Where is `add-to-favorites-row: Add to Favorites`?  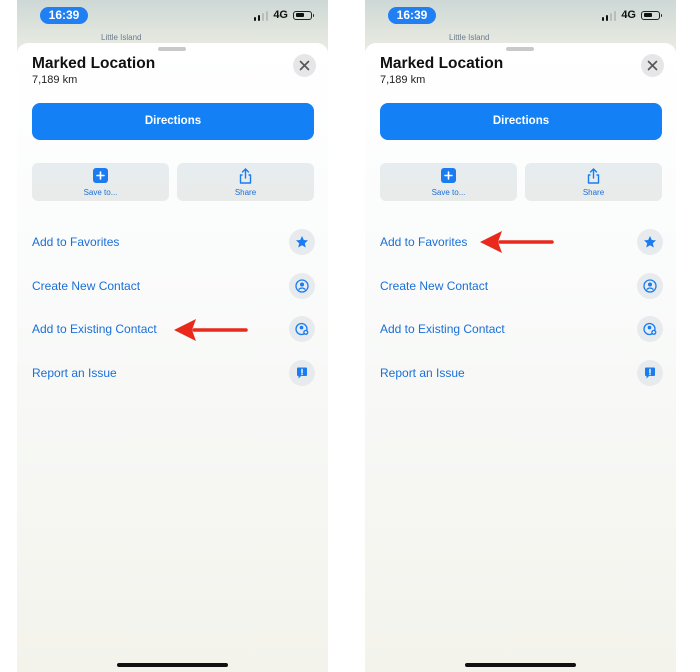 add-to-favorites-row: Add to Favorites is located at coordinates (172, 242).